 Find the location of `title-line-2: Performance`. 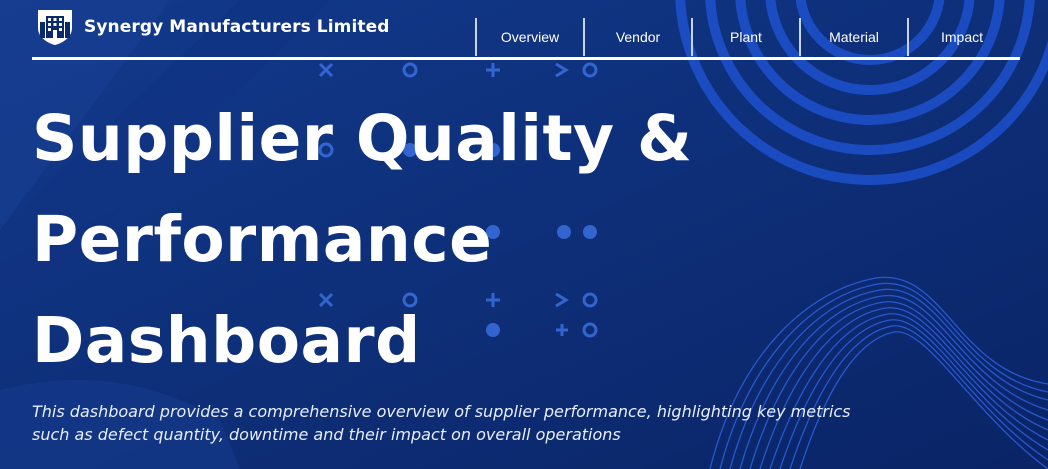

title-line-2: Performance is located at coordinates (262, 239).